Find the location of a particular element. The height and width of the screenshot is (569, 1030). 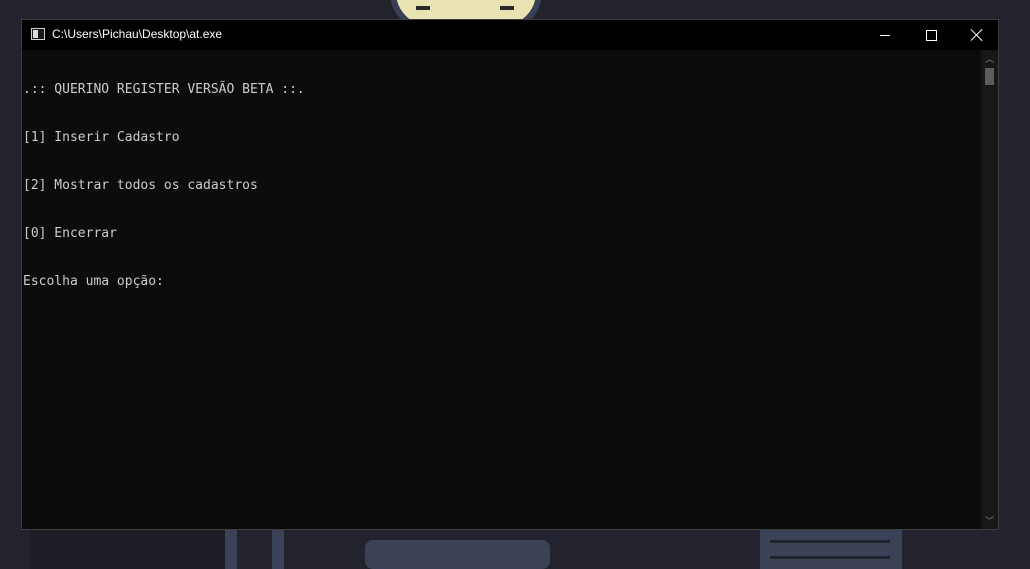

scroll-down-icon: ﹀ is located at coordinates (989, 520).